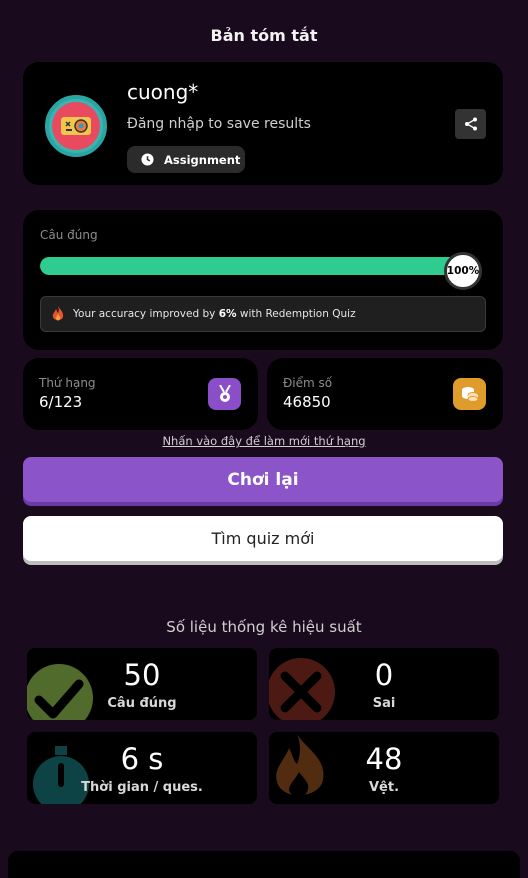  I want to click on refresh-leaderboard-link: Nhấn vào đây để làm mới thứ hạng, so click(264, 441).